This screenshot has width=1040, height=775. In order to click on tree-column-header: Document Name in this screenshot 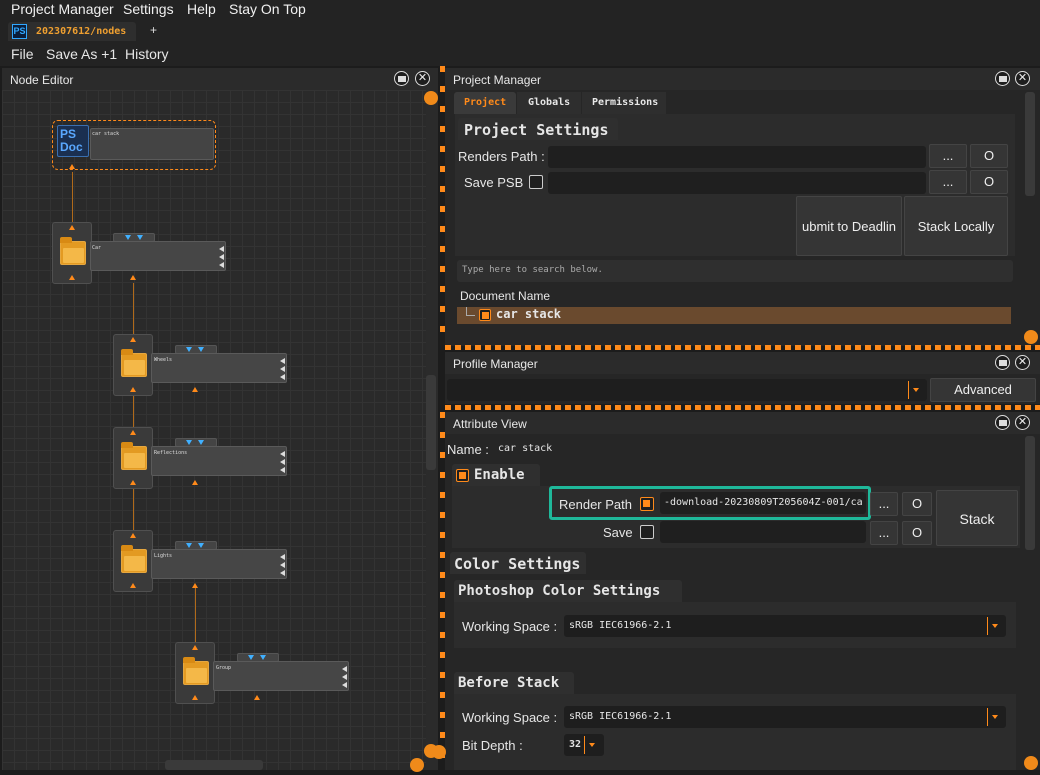, I will do `click(505, 296)`.